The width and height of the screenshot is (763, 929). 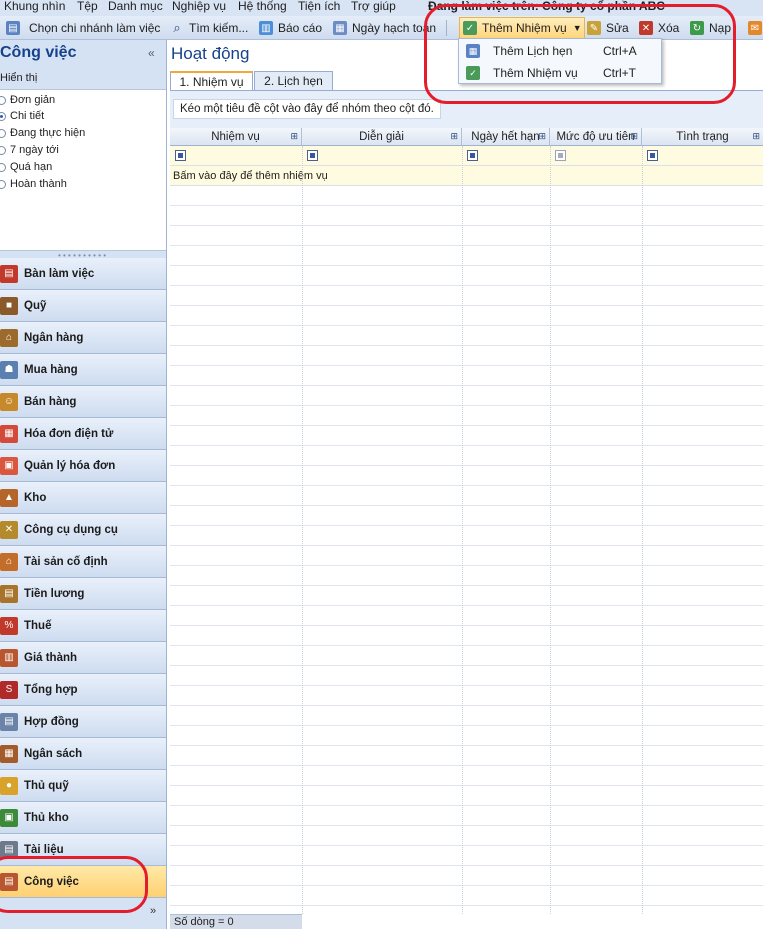 I want to click on view-option-label: Quá hạn, so click(x=31, y=167).